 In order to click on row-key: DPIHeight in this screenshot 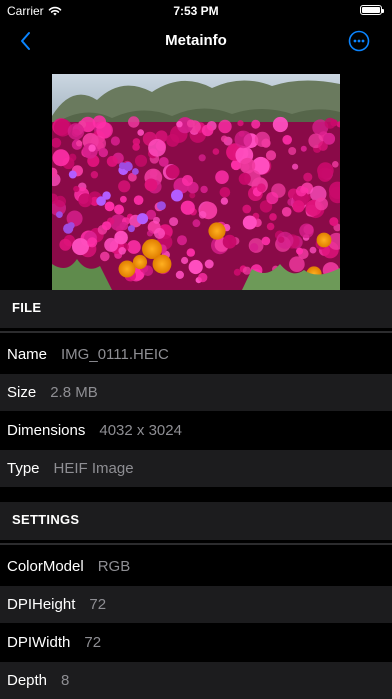, I will do `click(41, 604)`.